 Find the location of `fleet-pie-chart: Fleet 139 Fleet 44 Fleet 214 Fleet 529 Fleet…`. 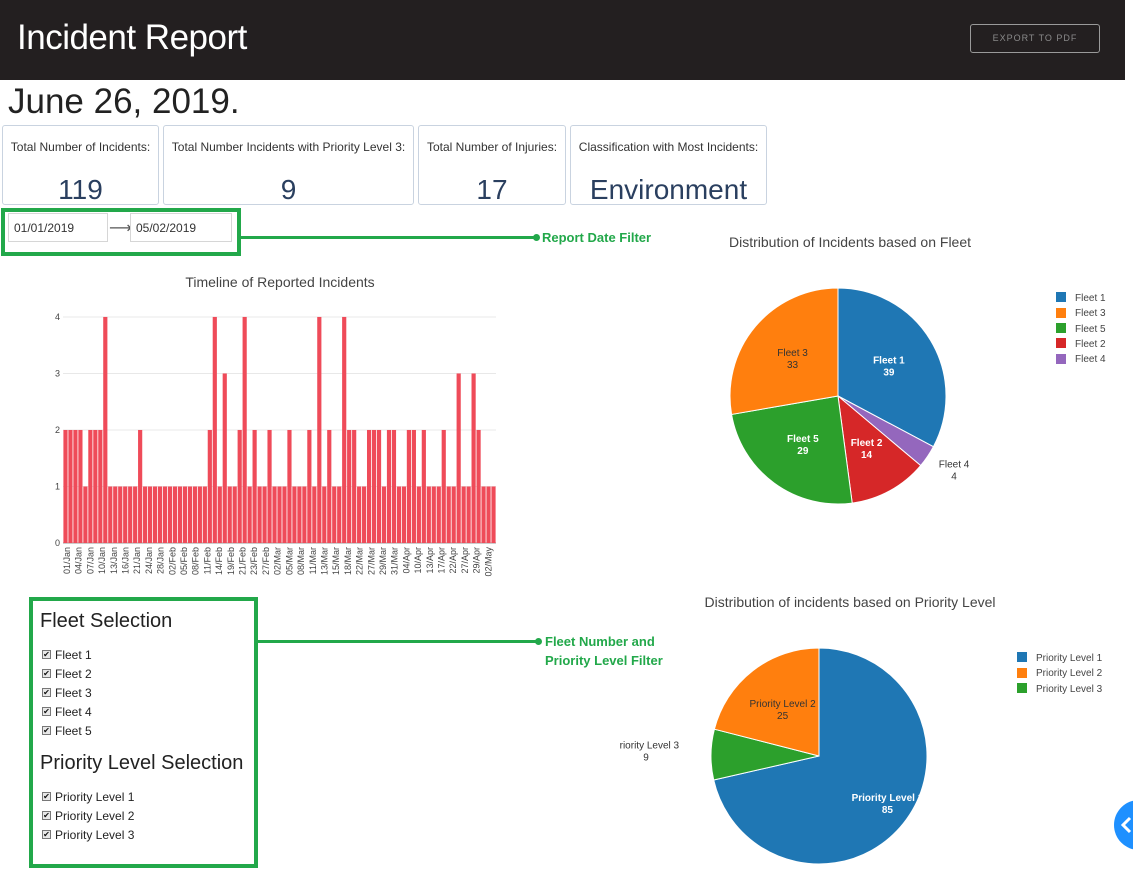

fleet-pie-chart: Fleet 139 Fleet 44 Fleet 214 Fleet 529 Fleet… is located at coordinates (849, 396).